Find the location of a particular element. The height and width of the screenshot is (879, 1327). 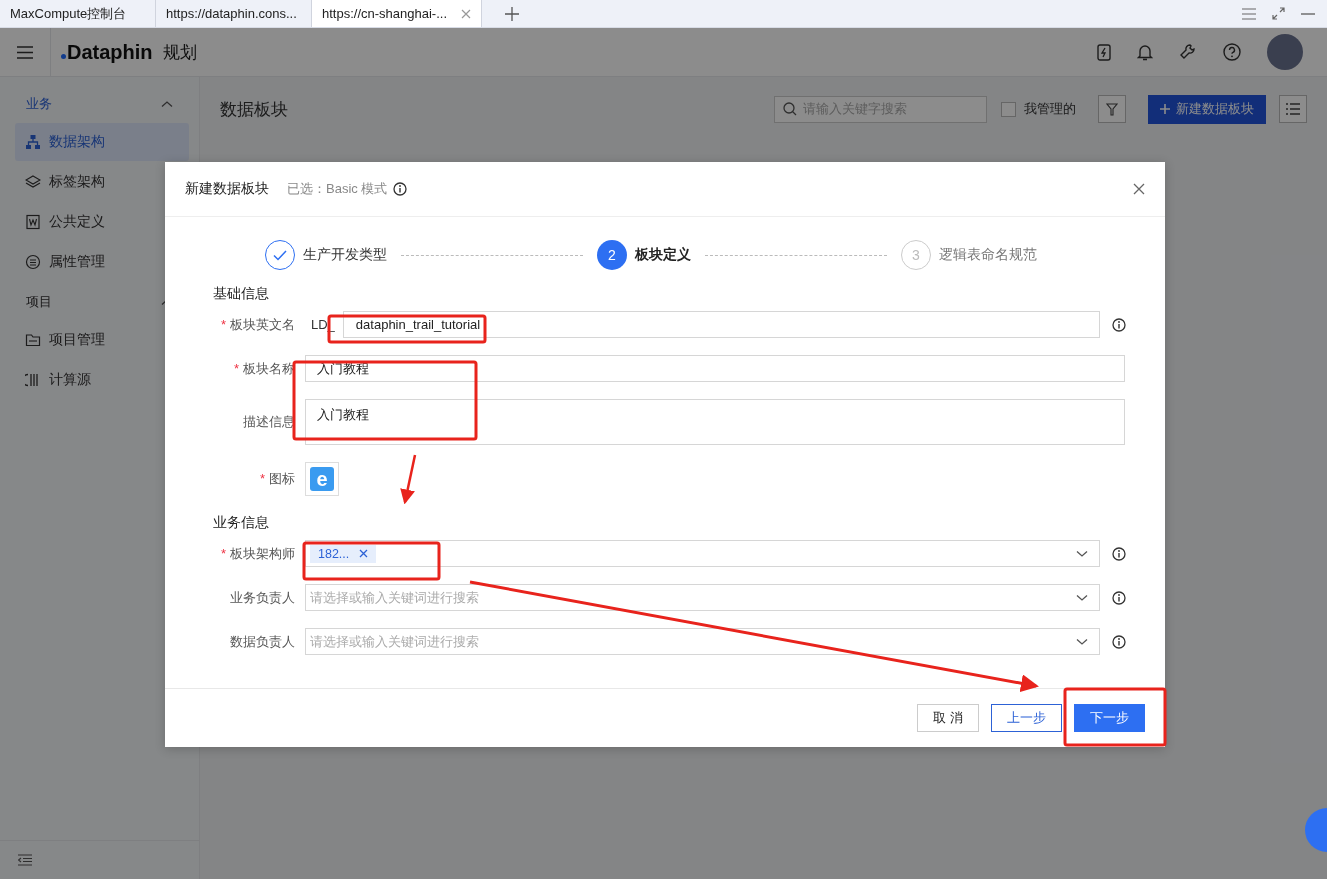

sidebar-item: 公共定义 is located at coordinates (102, 222).